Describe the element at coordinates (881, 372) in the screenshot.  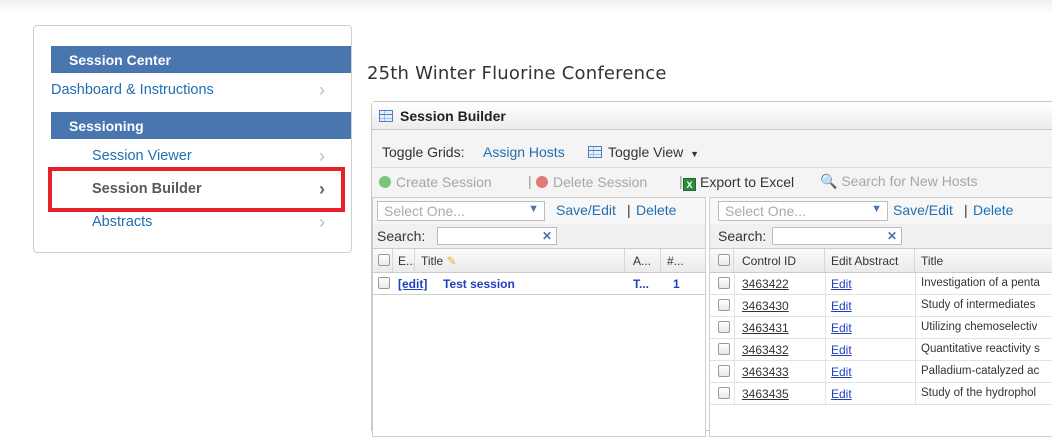
I see `table-row: 3463433 Edit Palladium-catalyzed ac` at that location.